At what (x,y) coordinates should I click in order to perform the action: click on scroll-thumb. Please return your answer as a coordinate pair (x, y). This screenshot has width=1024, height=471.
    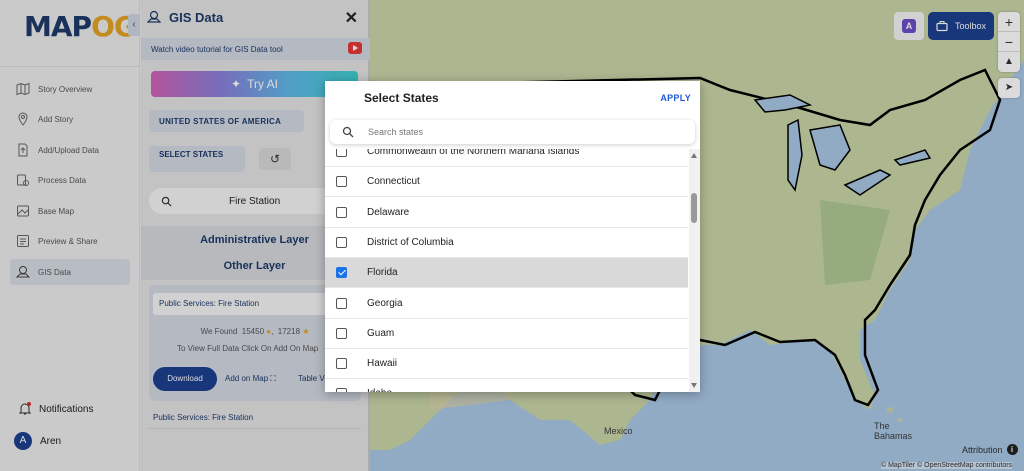
    Looking at the image, I should click on (694, 208).